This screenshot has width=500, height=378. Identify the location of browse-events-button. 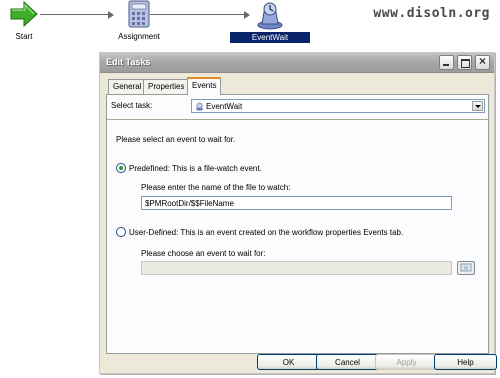
(466, 268).